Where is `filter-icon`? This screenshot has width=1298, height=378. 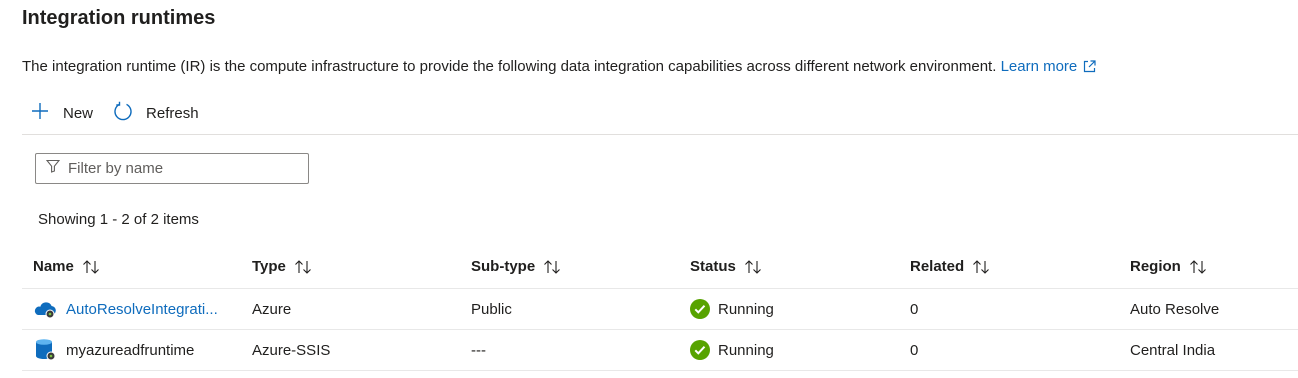
filter-icon is located at coordinates (52, 168).